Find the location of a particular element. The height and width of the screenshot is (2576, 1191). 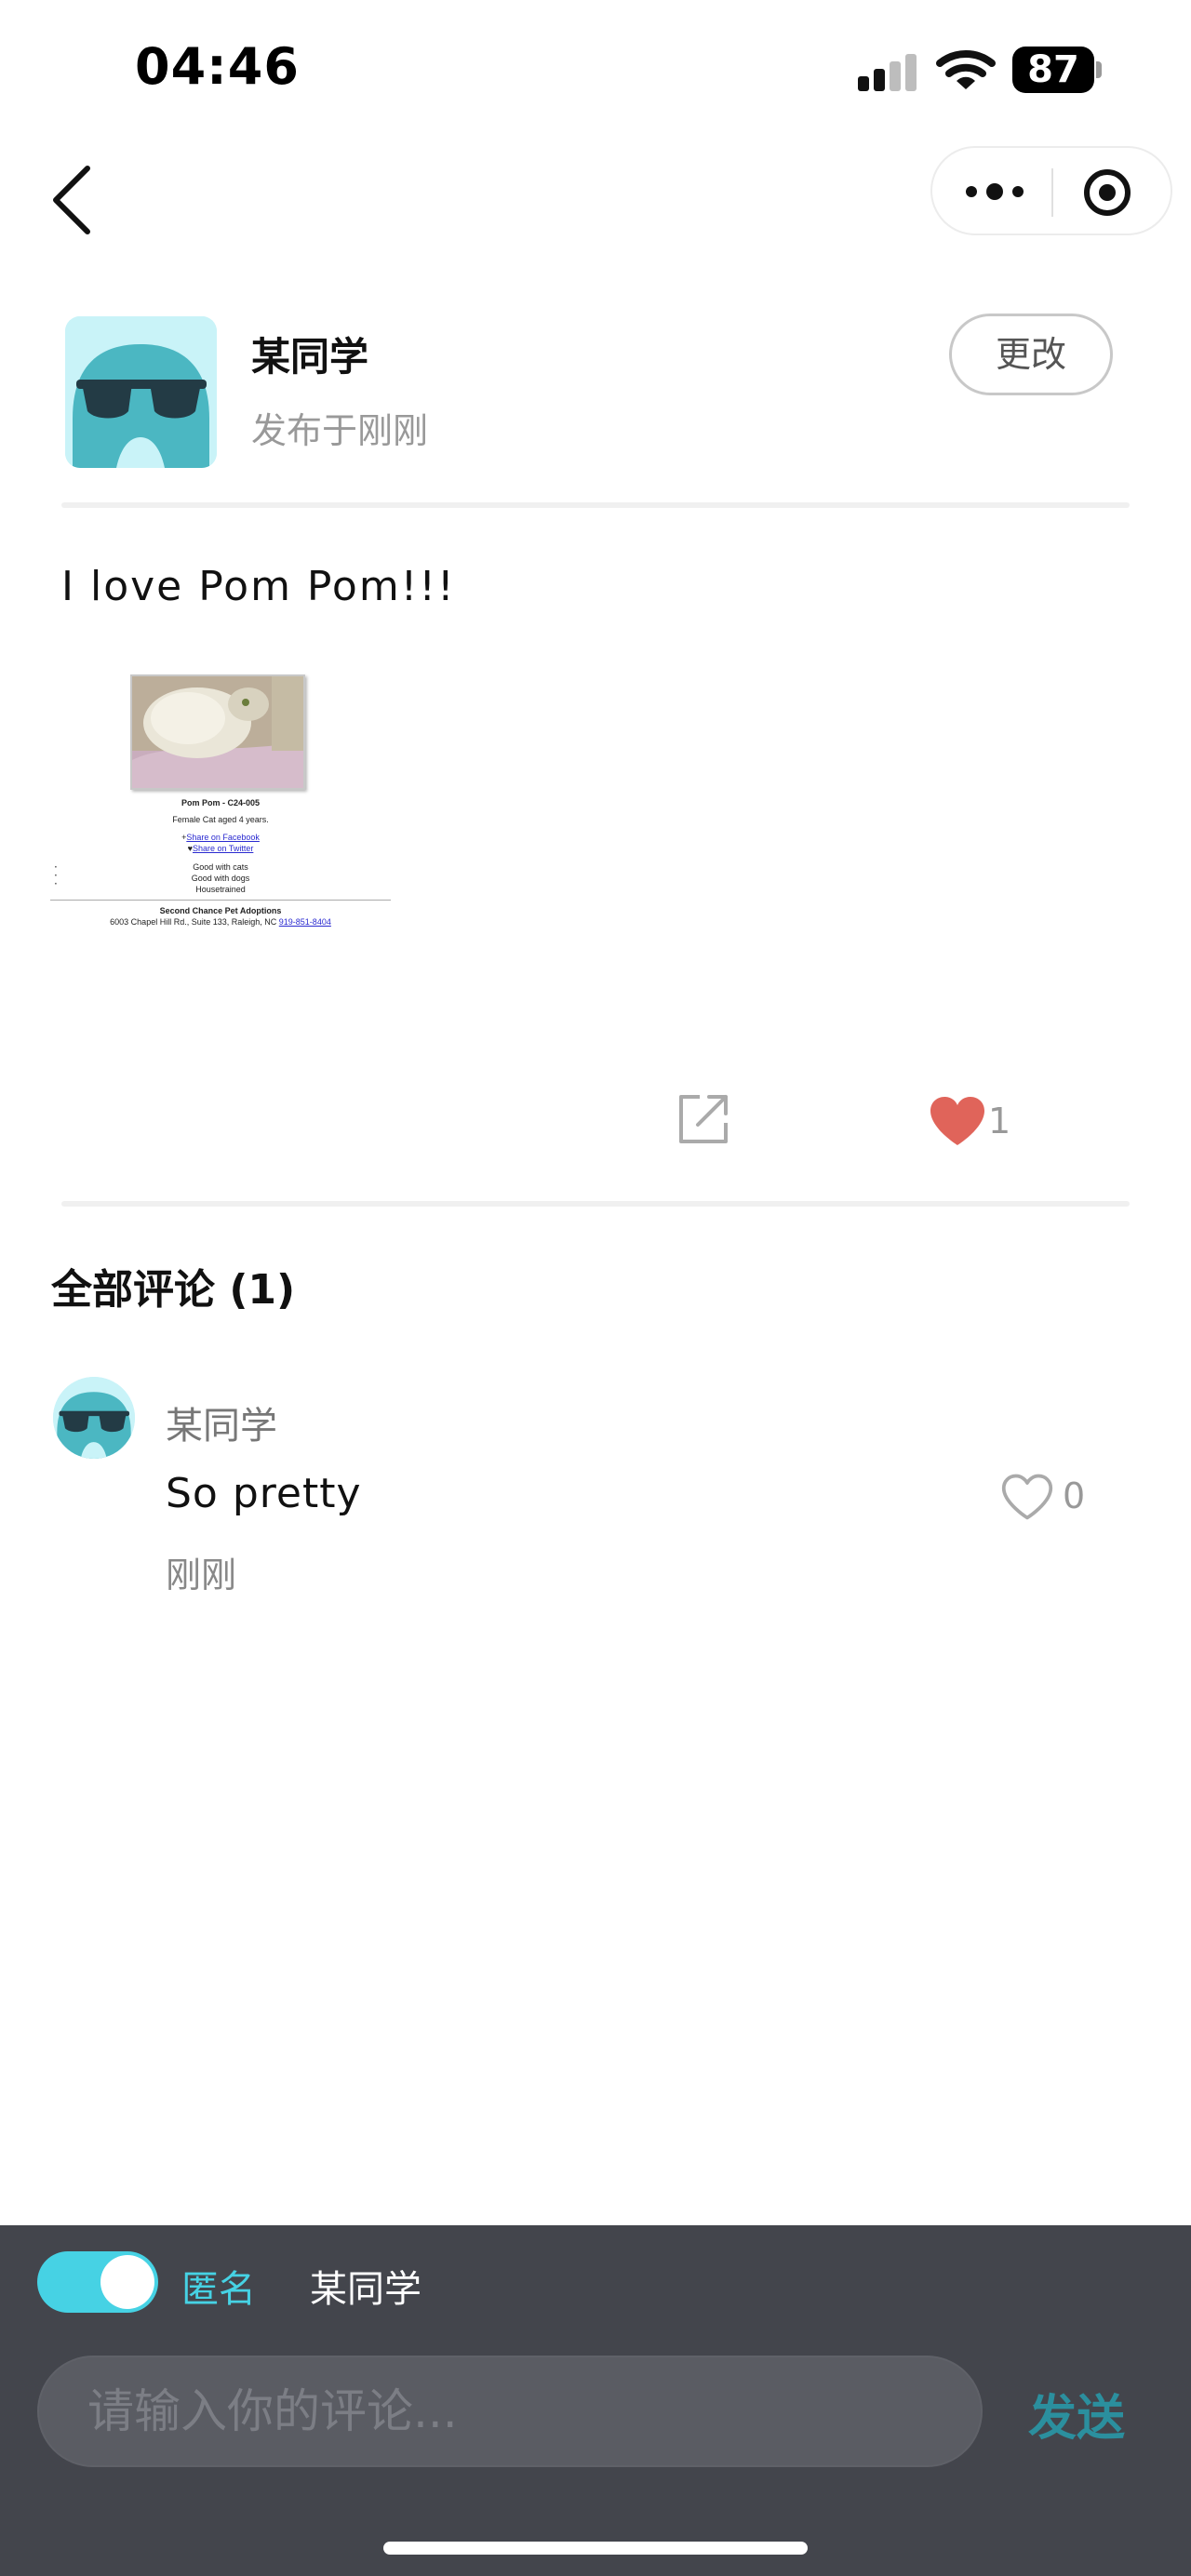

attachment-title: Pom Pom - C24-005 is located at coordinates (221, 803).